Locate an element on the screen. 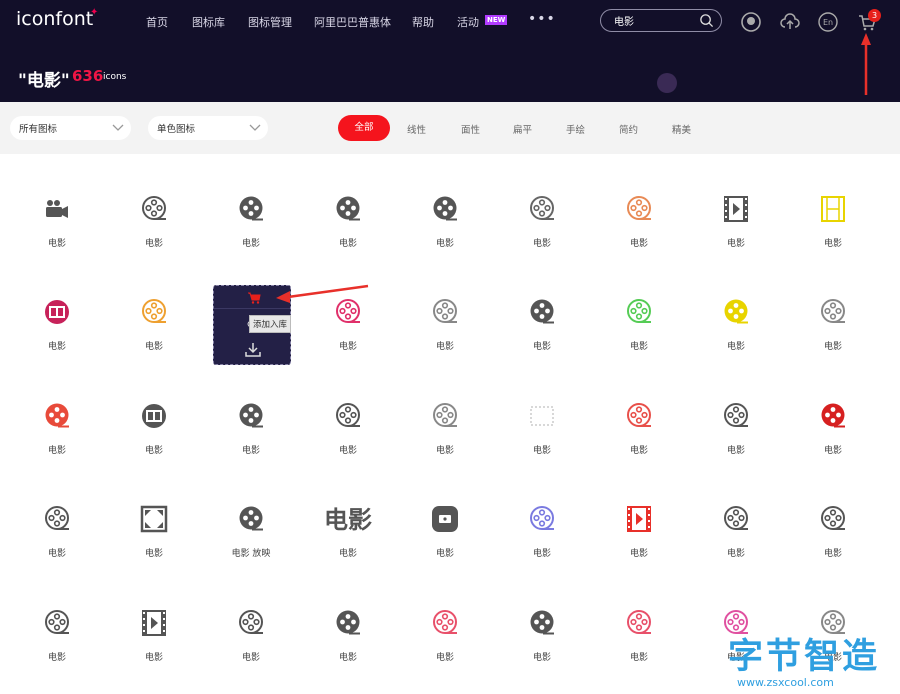 The width and height of the screenshot is (900, 694). chevron-down-icon is located at coordinates (118, 127).